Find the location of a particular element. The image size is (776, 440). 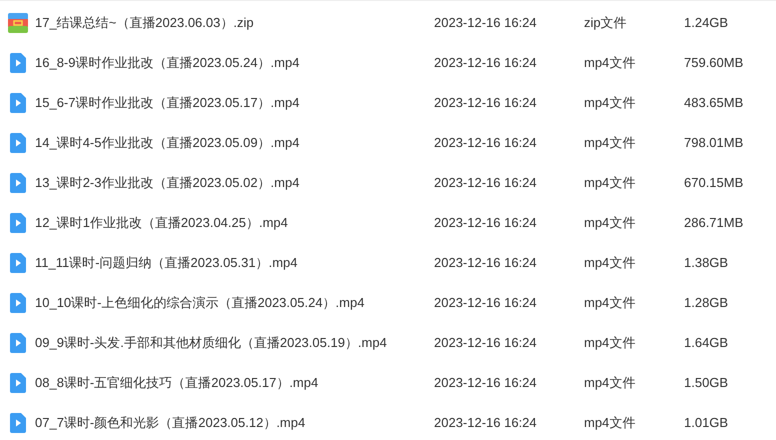

file-size: 670.15MB is located at coordinates (714, 183).